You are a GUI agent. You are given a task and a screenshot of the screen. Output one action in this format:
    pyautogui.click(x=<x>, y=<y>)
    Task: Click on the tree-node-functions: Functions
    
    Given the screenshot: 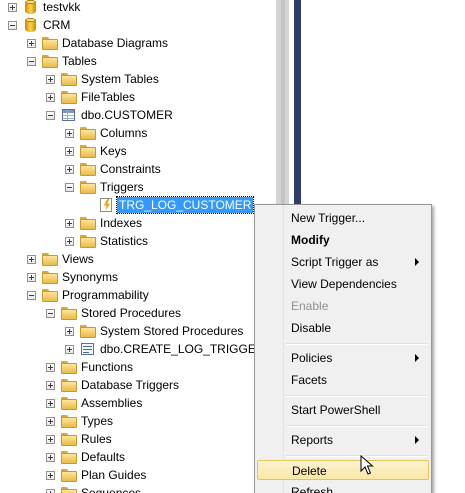 What is the action you would take?
    pyautogui.click(x=89, y=367)
    